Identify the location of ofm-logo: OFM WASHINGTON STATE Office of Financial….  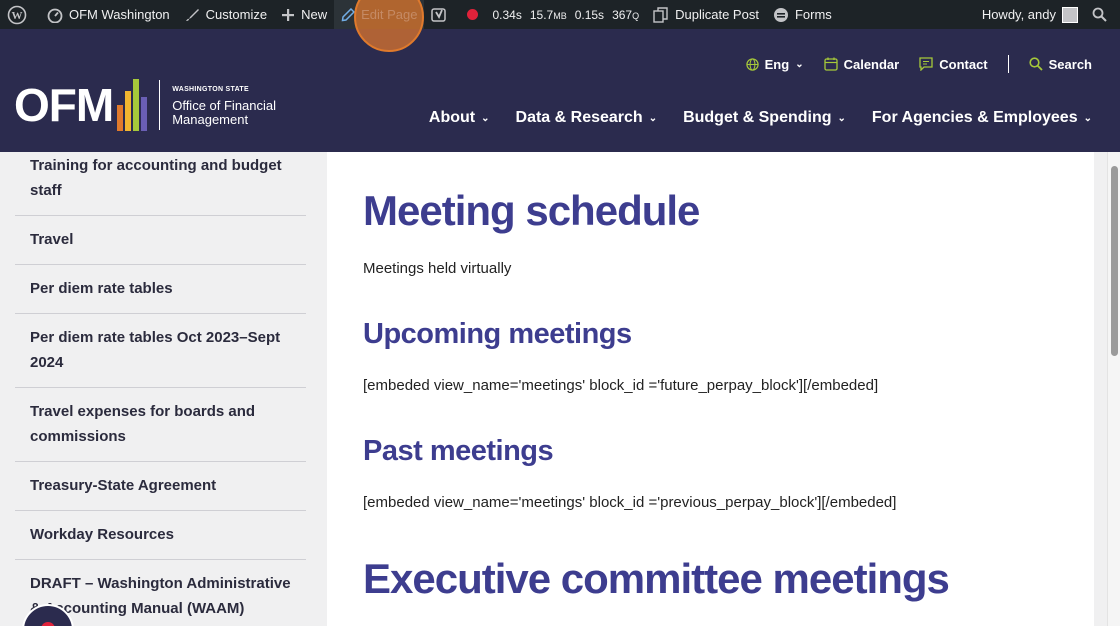
(145, 105).